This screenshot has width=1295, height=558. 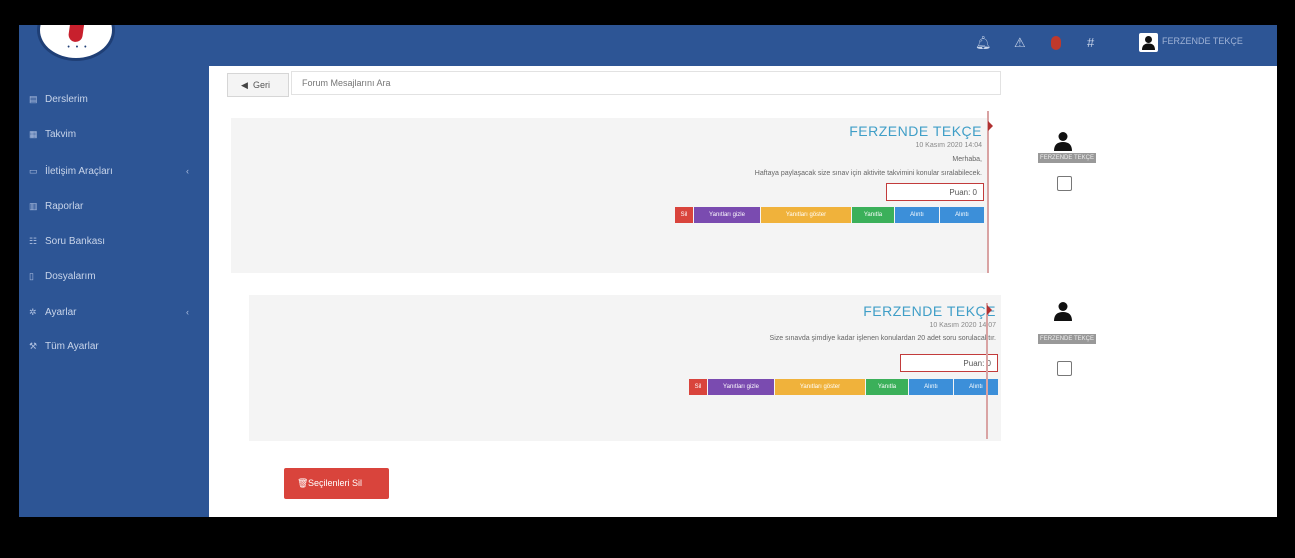 What do you see at coordinates (1202, 41) in the screenshot?
I see `user-menu-name: FERZENDE TEKÇE` at bounding box center [1202, 41].